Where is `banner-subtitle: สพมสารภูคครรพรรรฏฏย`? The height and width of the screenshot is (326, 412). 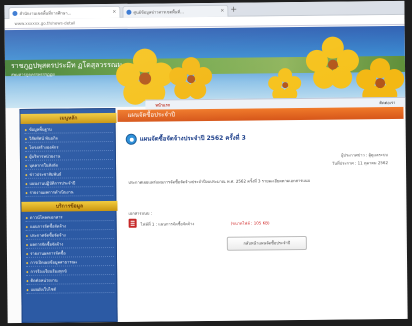 banner-subtitle: สพมสารภูคครรพรรรฏฏย is located at coordinates (33, 74).